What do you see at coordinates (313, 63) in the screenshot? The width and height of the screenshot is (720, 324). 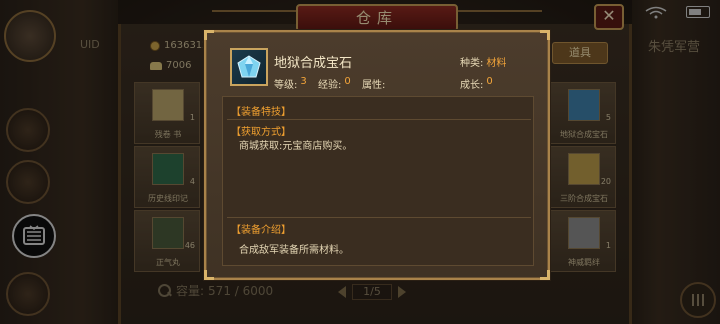 I see `item-name: 地狱合成宝石` at bounding box center [313, 63].